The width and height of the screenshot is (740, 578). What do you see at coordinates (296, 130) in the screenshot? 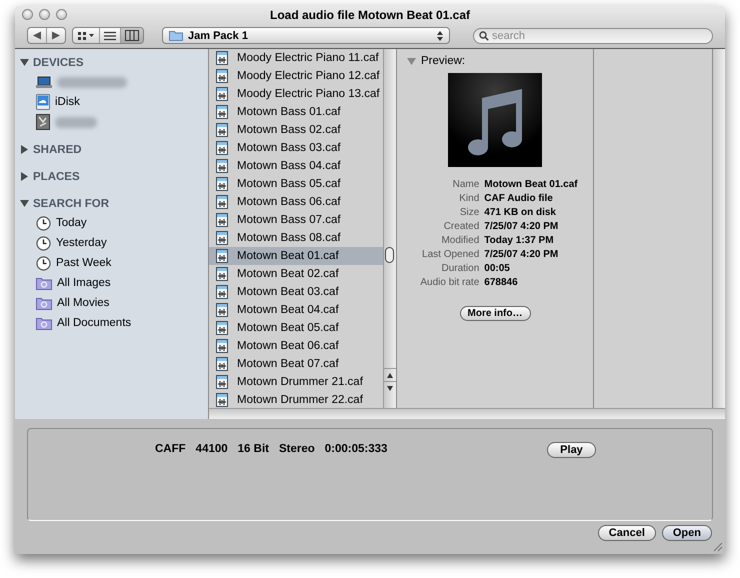
I see `file-row: Motown Bass 02.caf` at bounding box center [296, 130].